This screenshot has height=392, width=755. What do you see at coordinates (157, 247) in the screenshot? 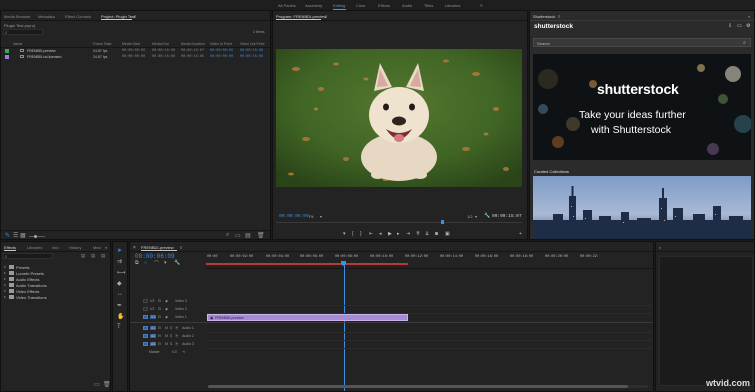
I see `tab-sequence: FRENBDI-preview` at bounding box center [157, 247].